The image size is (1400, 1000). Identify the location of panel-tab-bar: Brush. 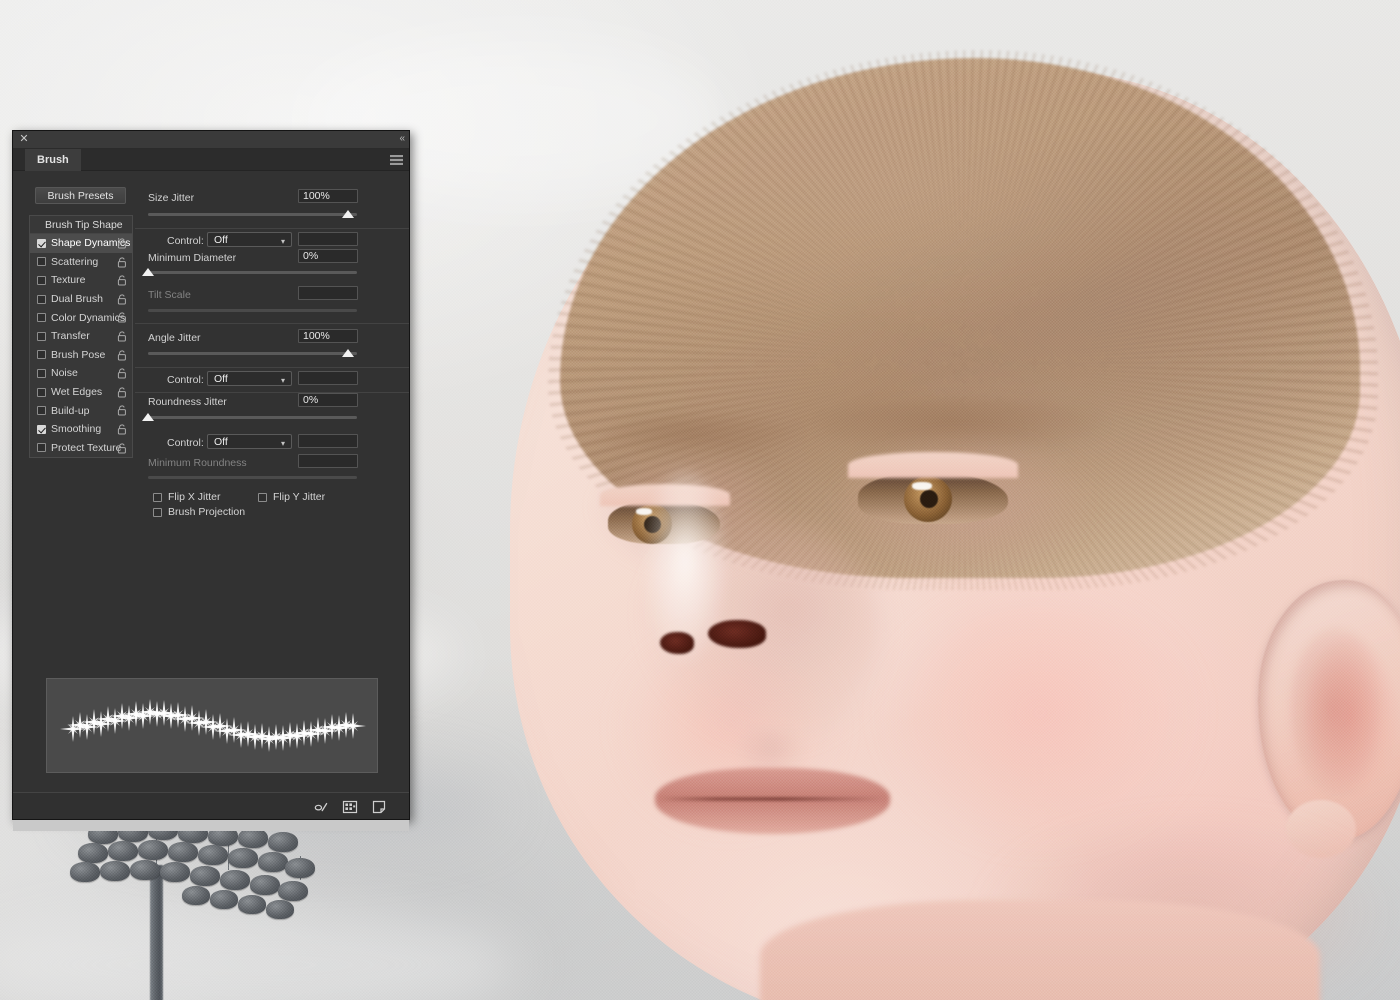
(211, 160).